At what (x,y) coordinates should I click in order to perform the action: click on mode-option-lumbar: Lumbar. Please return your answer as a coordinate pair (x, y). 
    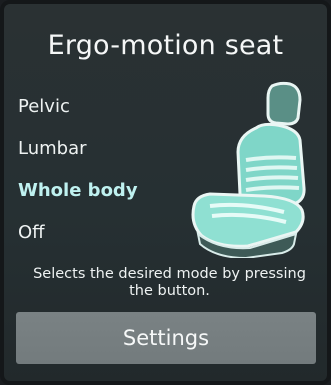
    Looking at the image, I should click on (98, 155).